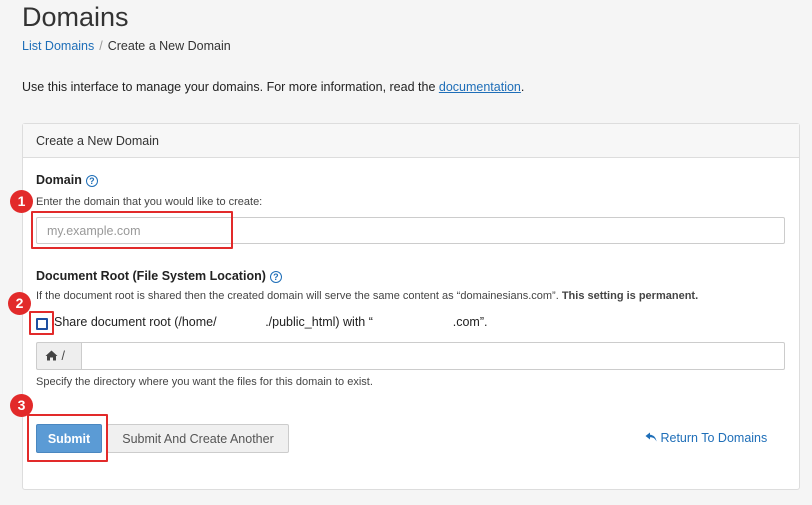 Image resolution: width=812 pixels, height=505 pixels. I want to click on breadcrumb-current: Create a New Domain, so click(169, 46).